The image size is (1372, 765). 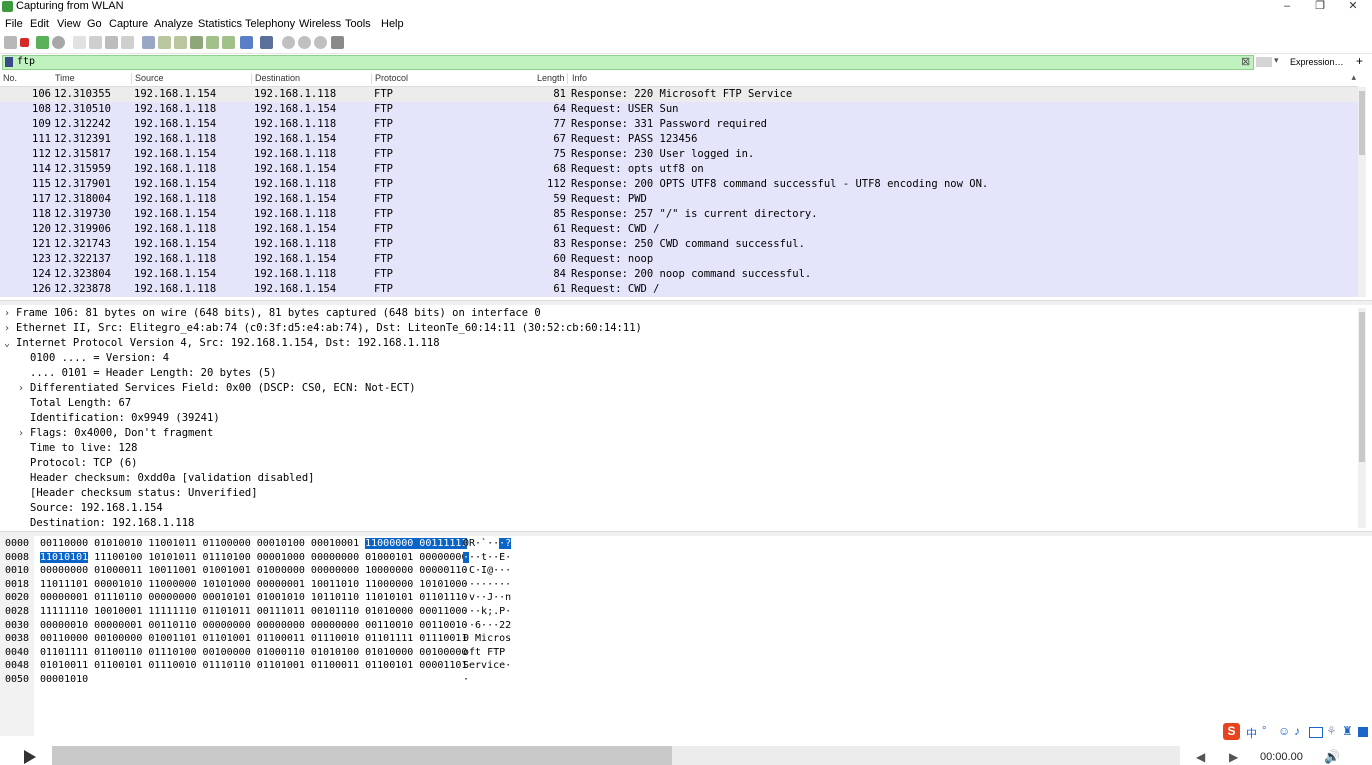 I want to click on detail-line: 0100 .... = Version: 4, so click(x=99, y=359).